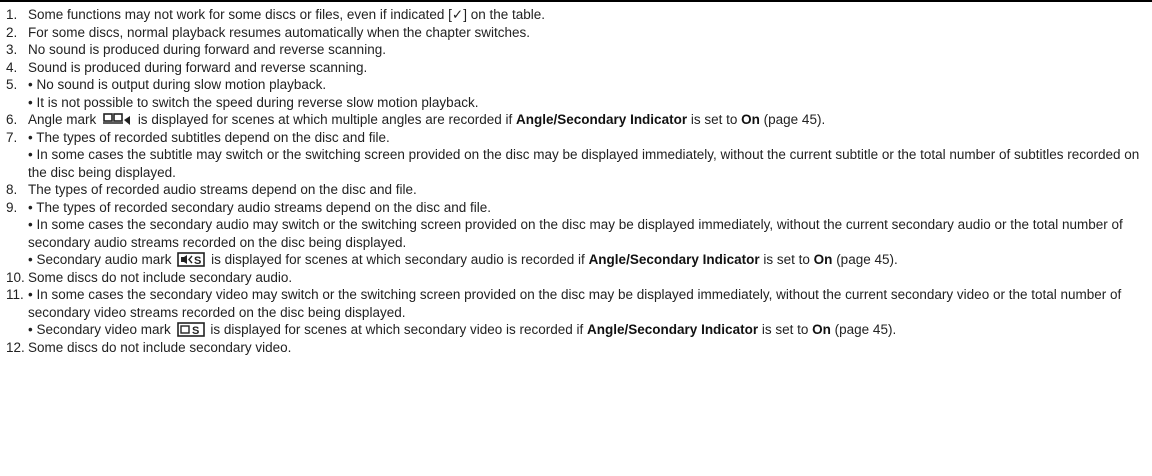  I want to click on secondary-video-mark-icon: S, so click(190, 329).